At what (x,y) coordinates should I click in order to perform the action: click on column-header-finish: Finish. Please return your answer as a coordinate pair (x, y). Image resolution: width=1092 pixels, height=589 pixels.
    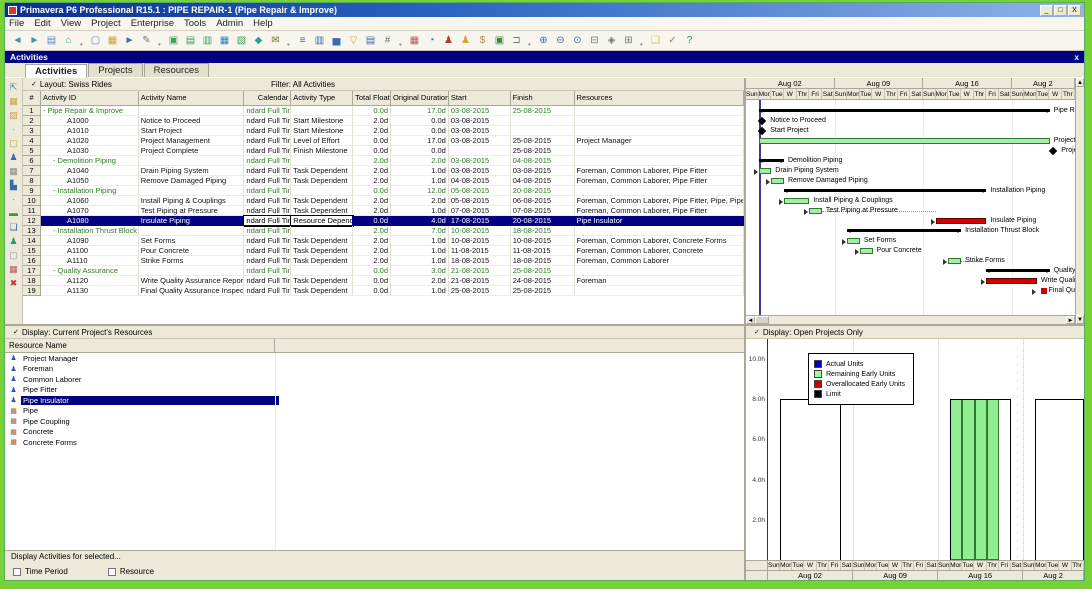
    Looking at the image, I should click on (543, 98).